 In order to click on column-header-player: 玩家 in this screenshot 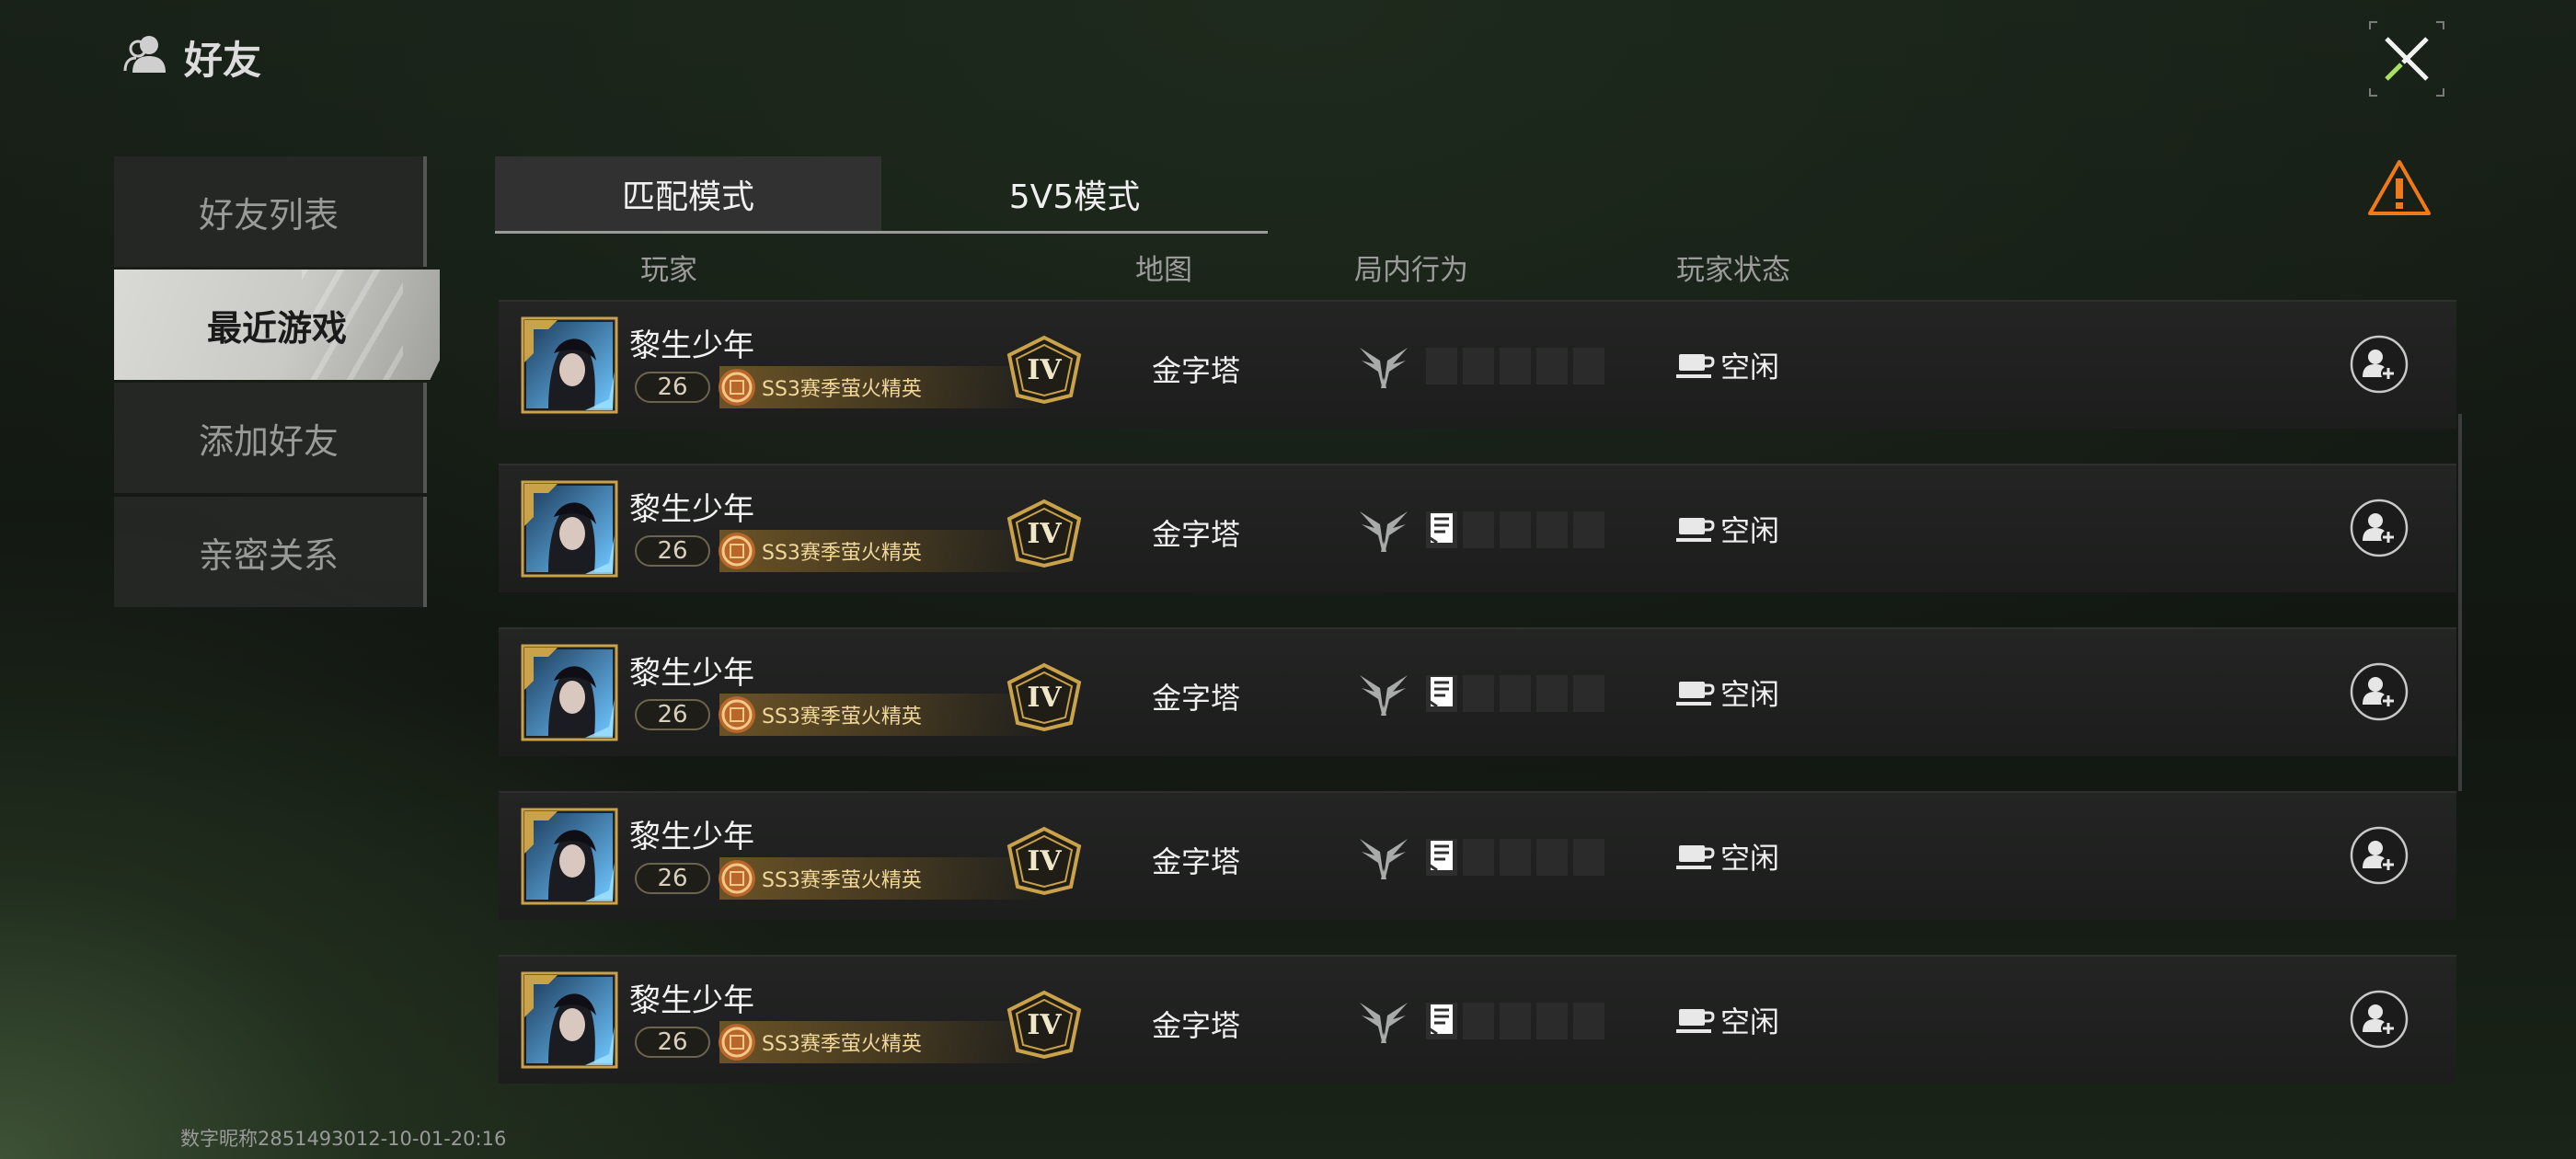, I will do `click(668, 270)`.